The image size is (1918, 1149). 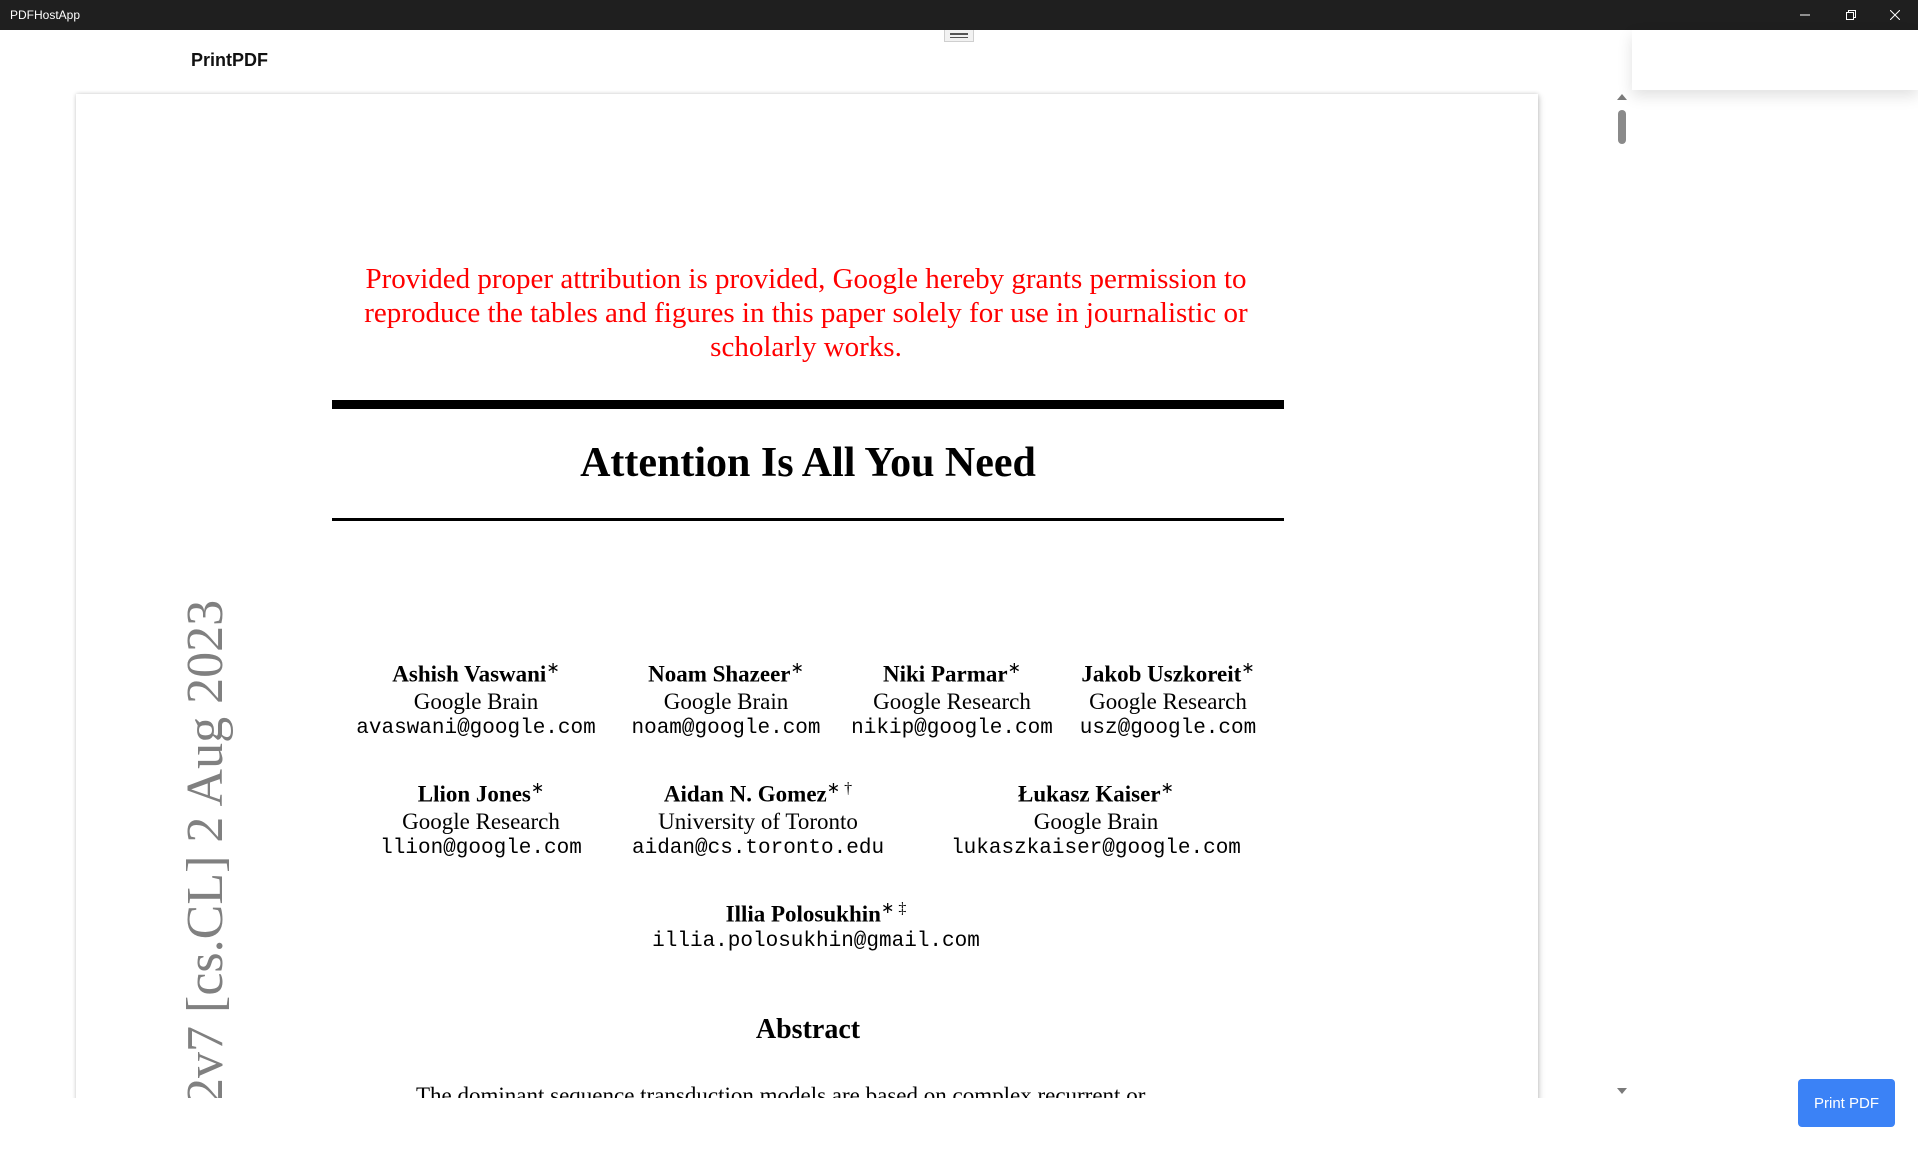 I want to click on author-name: Llion Jones, so click(x=474, y=794).